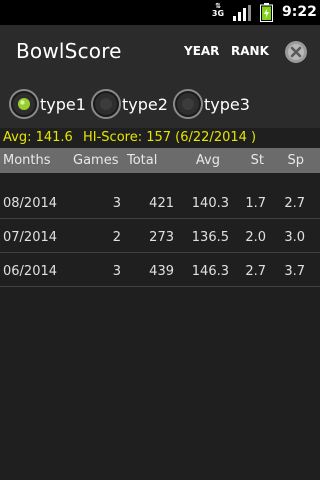  What do you see at coordinates (266, 12) in the screenshot?
I see `battery-charging-icon` at bounding box center [266, 12].